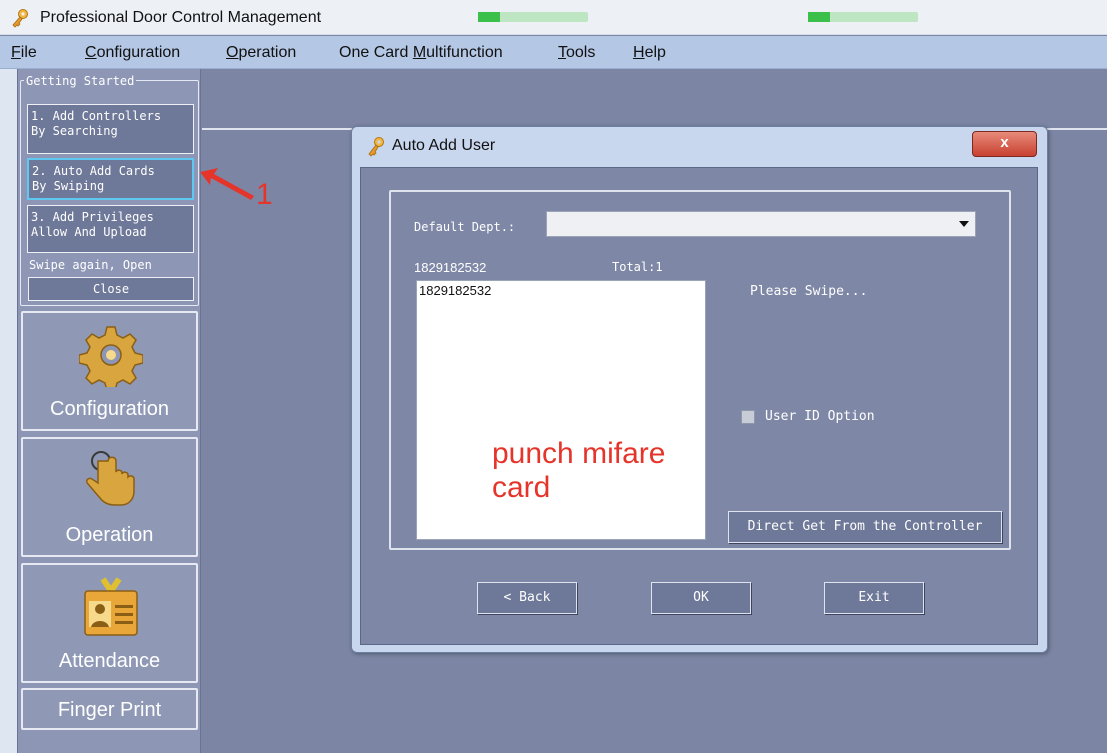 The height and width of the screenshot is (753, 1107). What do you see at coordinates (964, 224) in the screenshot?
I see `chevron-down-icon` at bounding box center [964, 224].